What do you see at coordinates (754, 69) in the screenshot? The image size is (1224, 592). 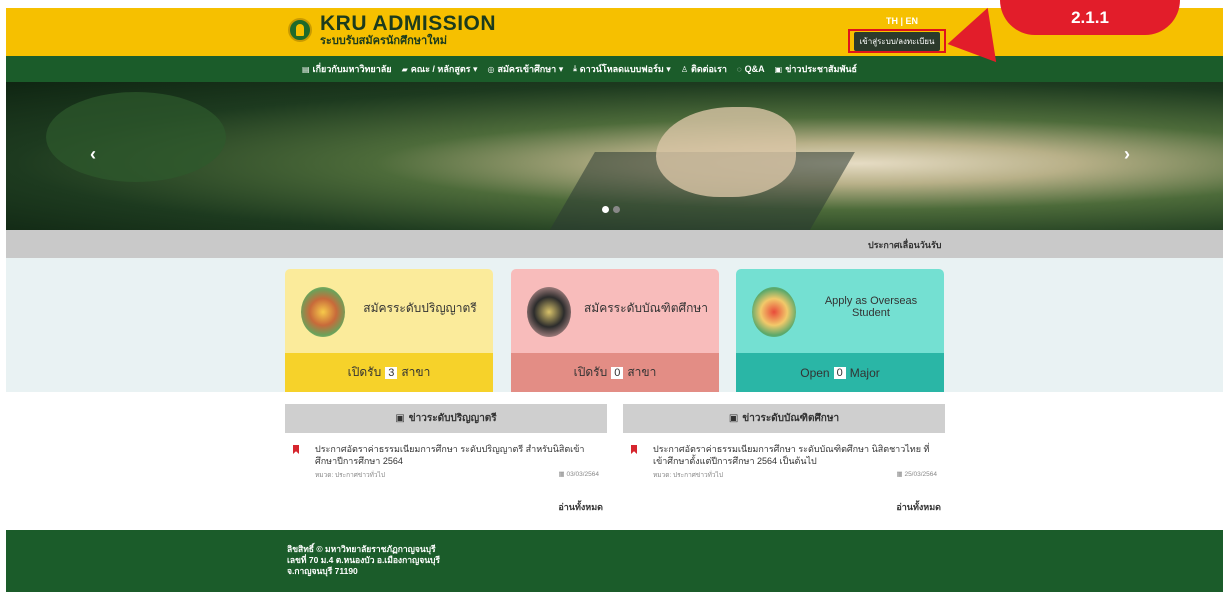 I see `nav-label: Q&A` at bounding box center [754, 69].